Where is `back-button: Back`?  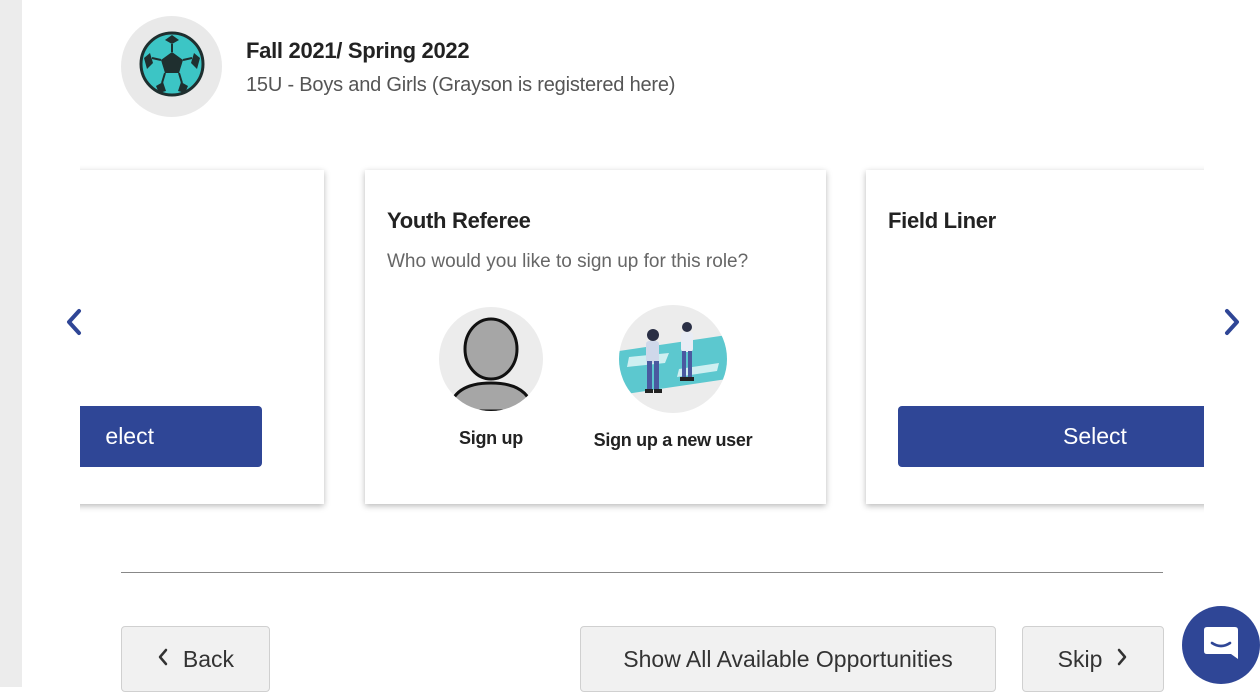 back-button: Back is located at coordinates (195, 659).